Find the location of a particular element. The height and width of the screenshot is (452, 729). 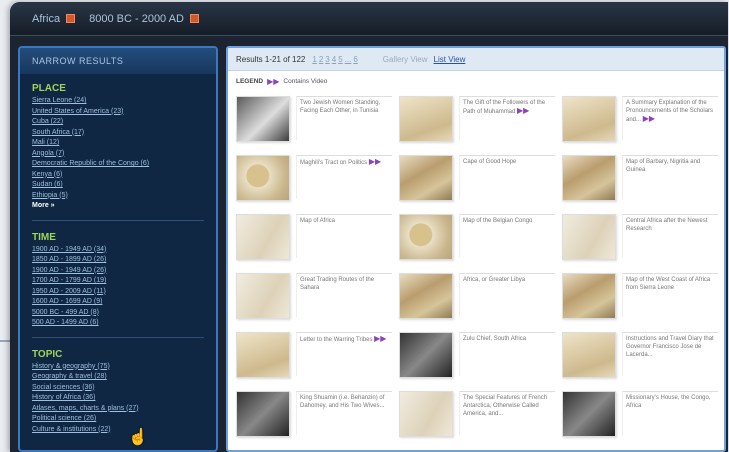

result-caption: Cape of Good Hope is located at coordinates (507, 177).